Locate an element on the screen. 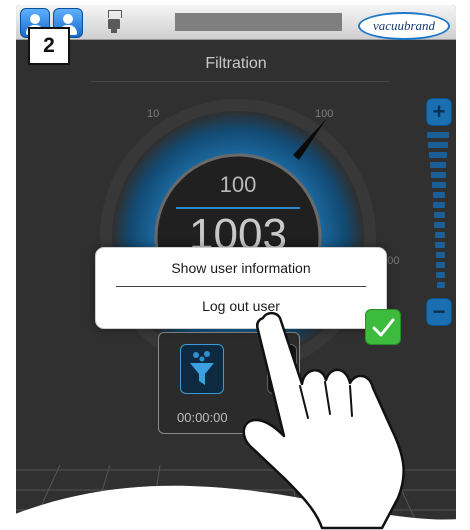 The height and width of the screenshot is (530, 470). pointing-hand-icon is located at coordinates (323, 420).